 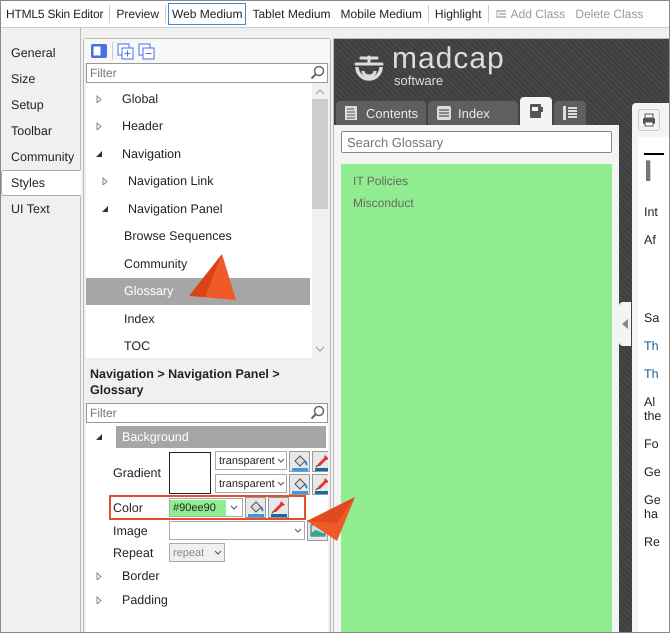 I want to click on tree-item: Browse Sequences, so click(x=215, y=236).